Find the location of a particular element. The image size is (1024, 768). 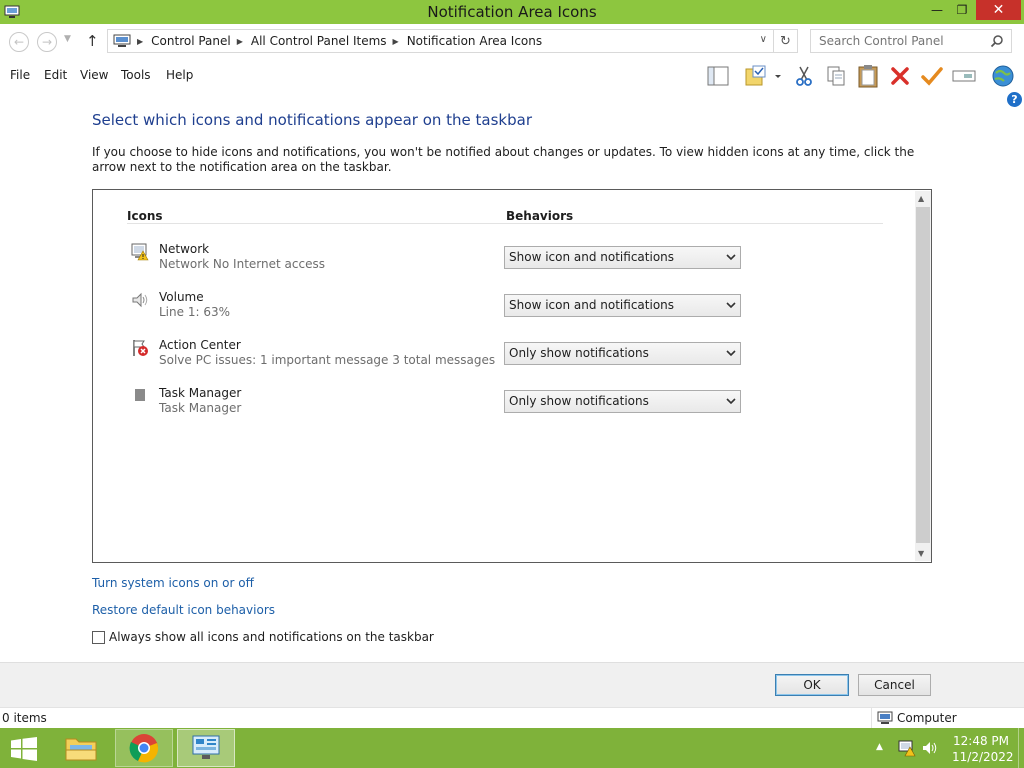

header-divider is located at coordinates (505, 223).